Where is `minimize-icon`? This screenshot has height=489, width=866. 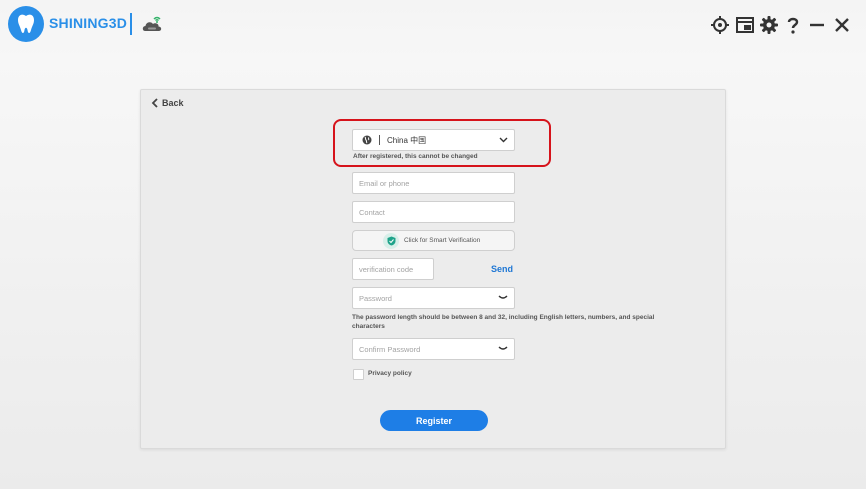
minimize-icon is located at coordinates (817, 25).